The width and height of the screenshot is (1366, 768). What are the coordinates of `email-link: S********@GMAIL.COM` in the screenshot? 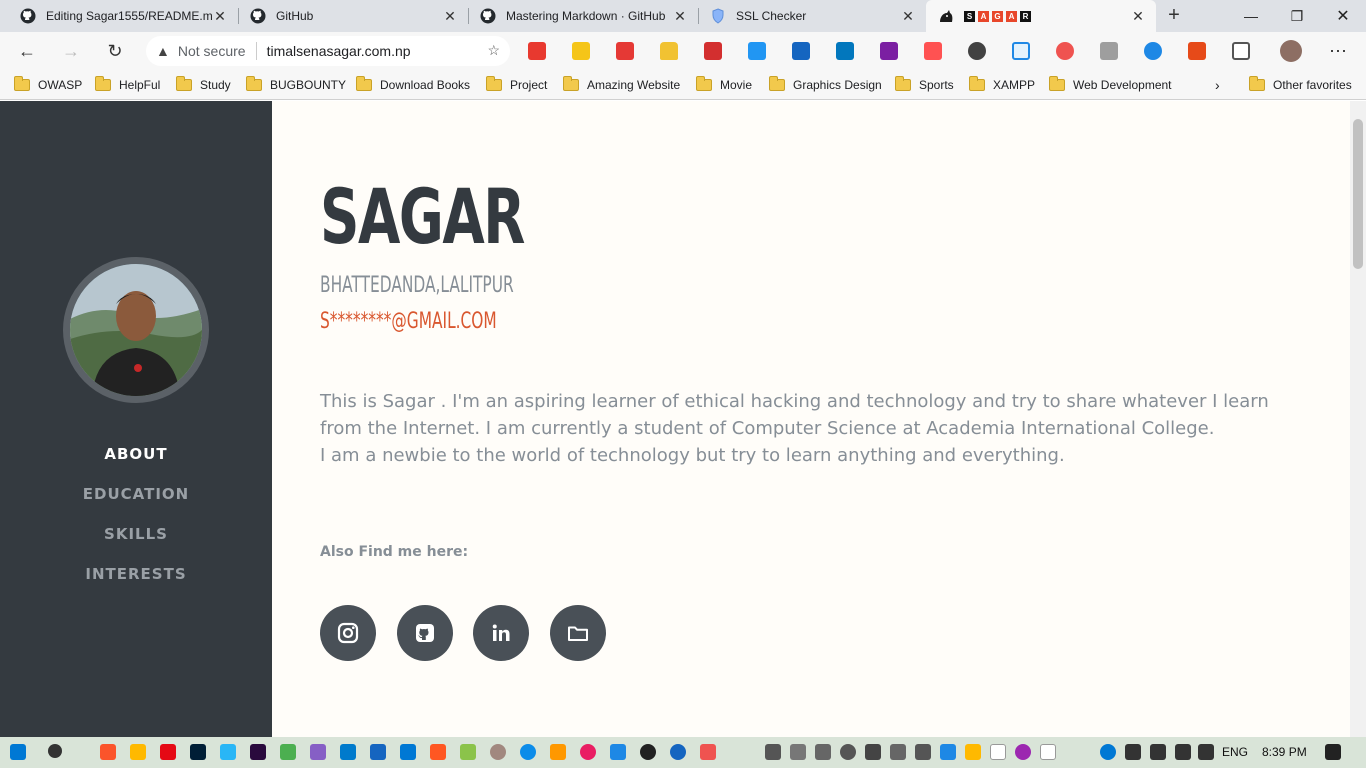 It's located at (408, 321).